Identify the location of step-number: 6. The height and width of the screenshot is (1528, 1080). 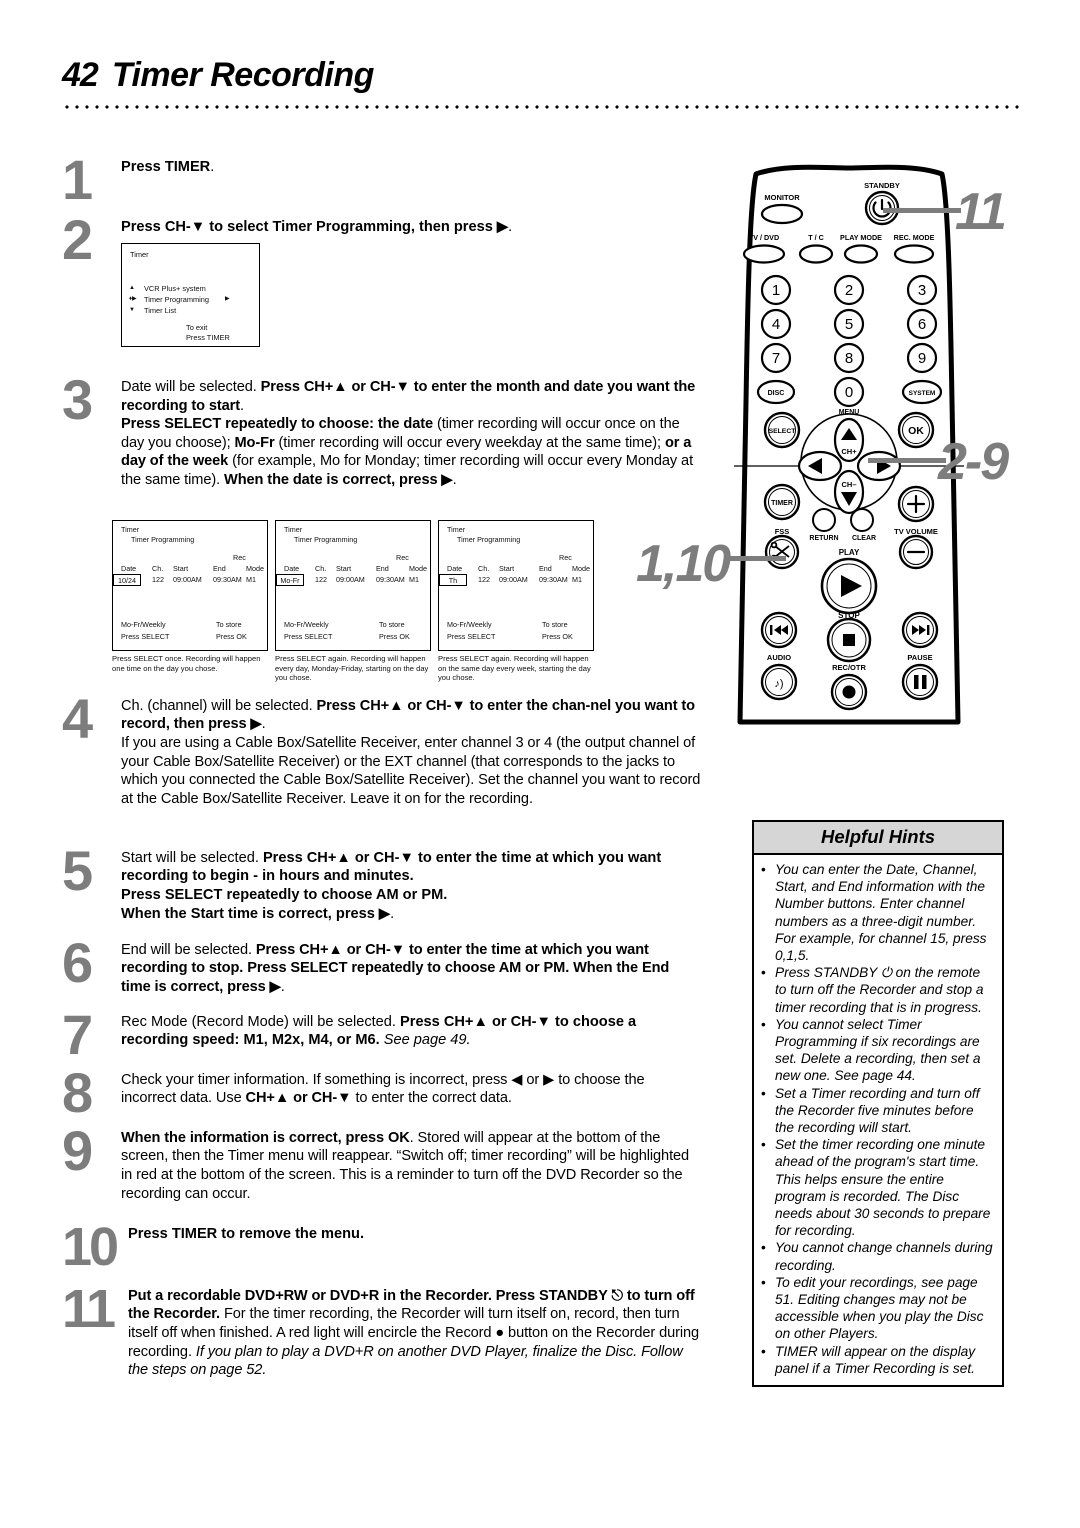
(77, 962).